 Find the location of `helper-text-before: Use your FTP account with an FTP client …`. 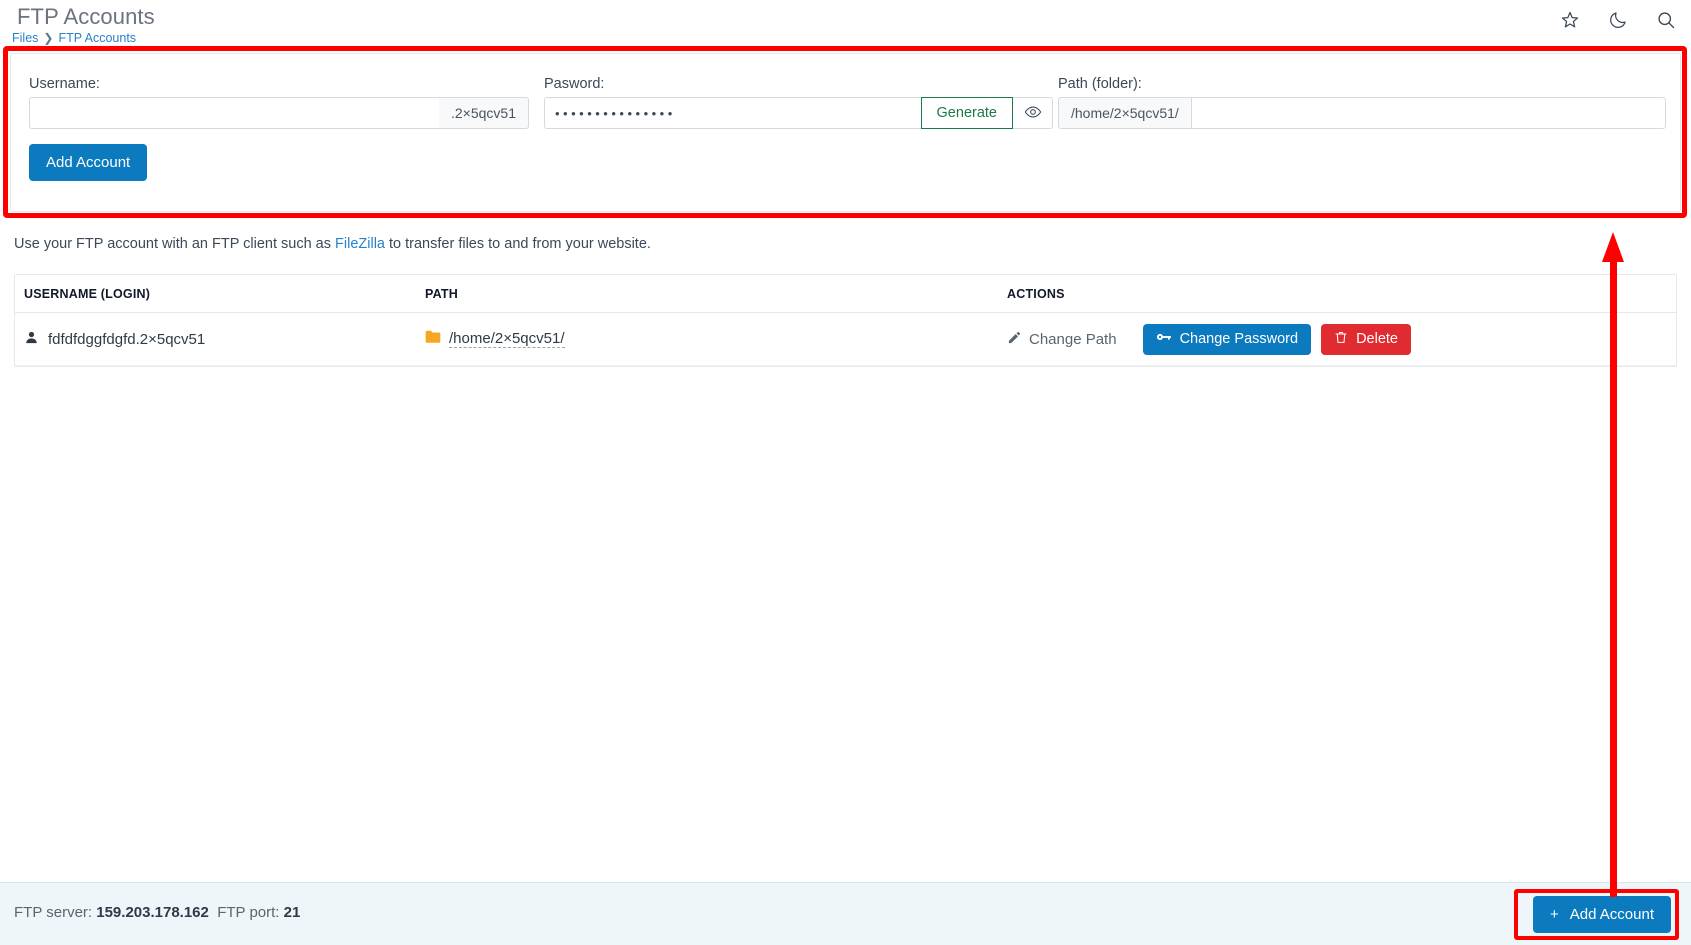

helper-text-before: Use your FTP account with an FTP client … is located at coordinates (175, 244).